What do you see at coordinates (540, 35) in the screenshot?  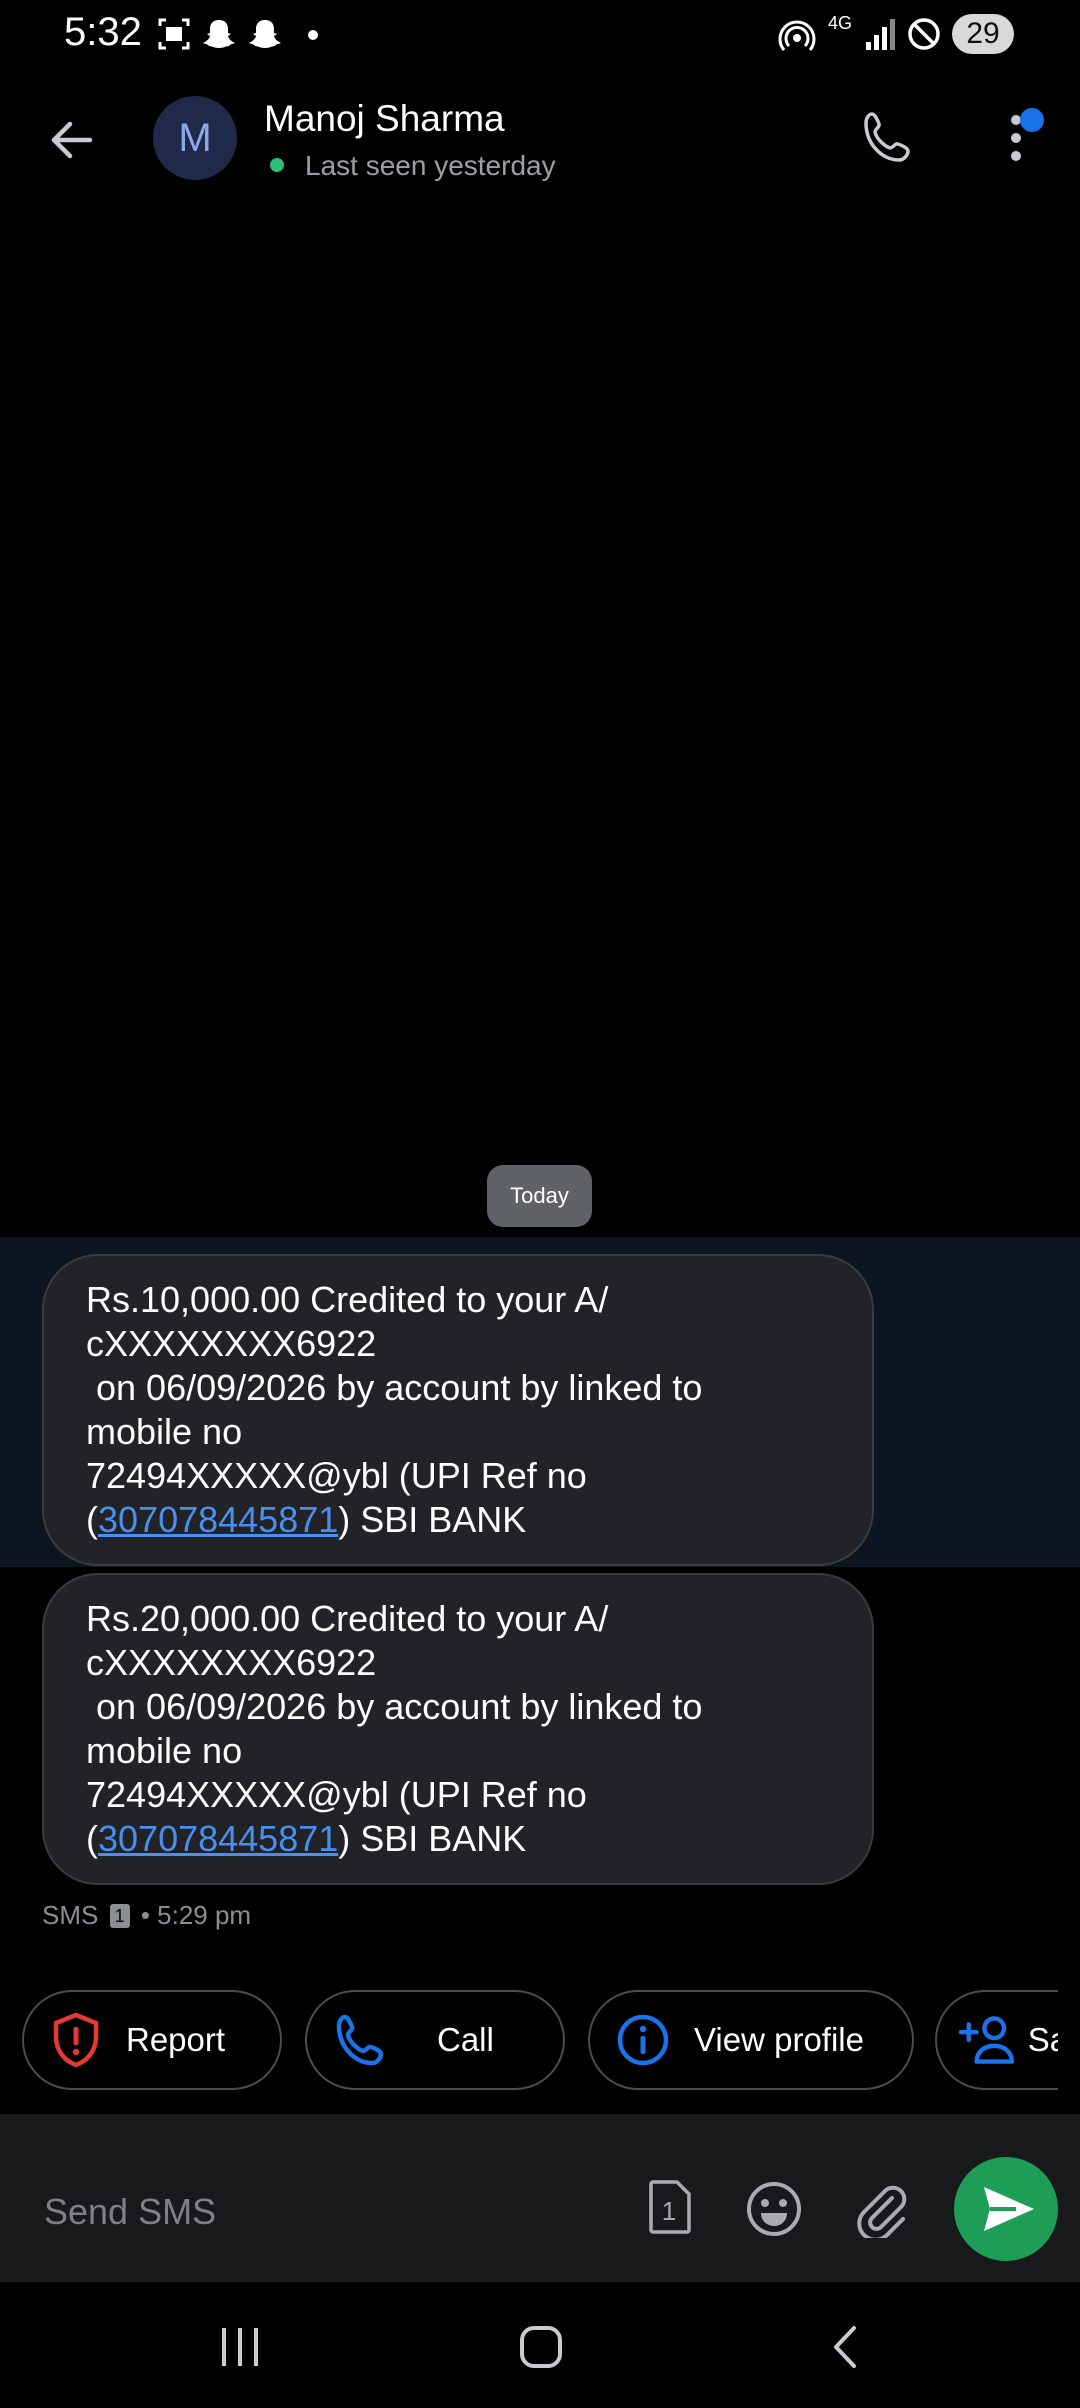 I see `status-bar: 5:32 4G 29` at bounding box center [540, 35].